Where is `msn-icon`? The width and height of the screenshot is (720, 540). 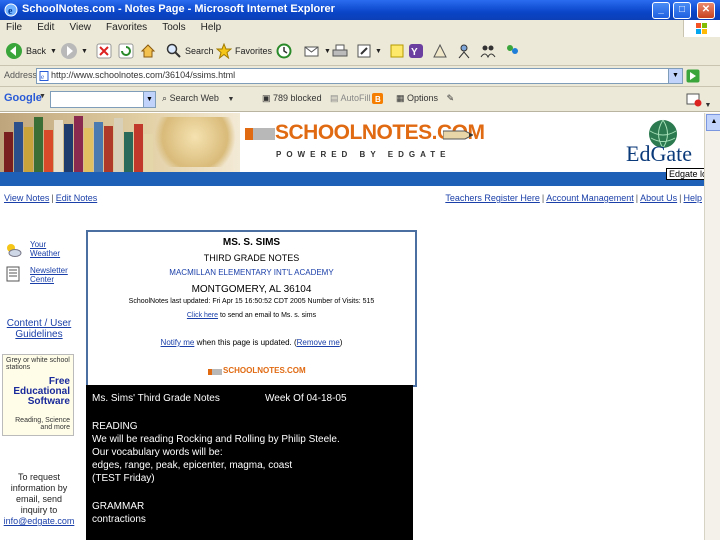
msn-icon is located at coordinates (512, 49).